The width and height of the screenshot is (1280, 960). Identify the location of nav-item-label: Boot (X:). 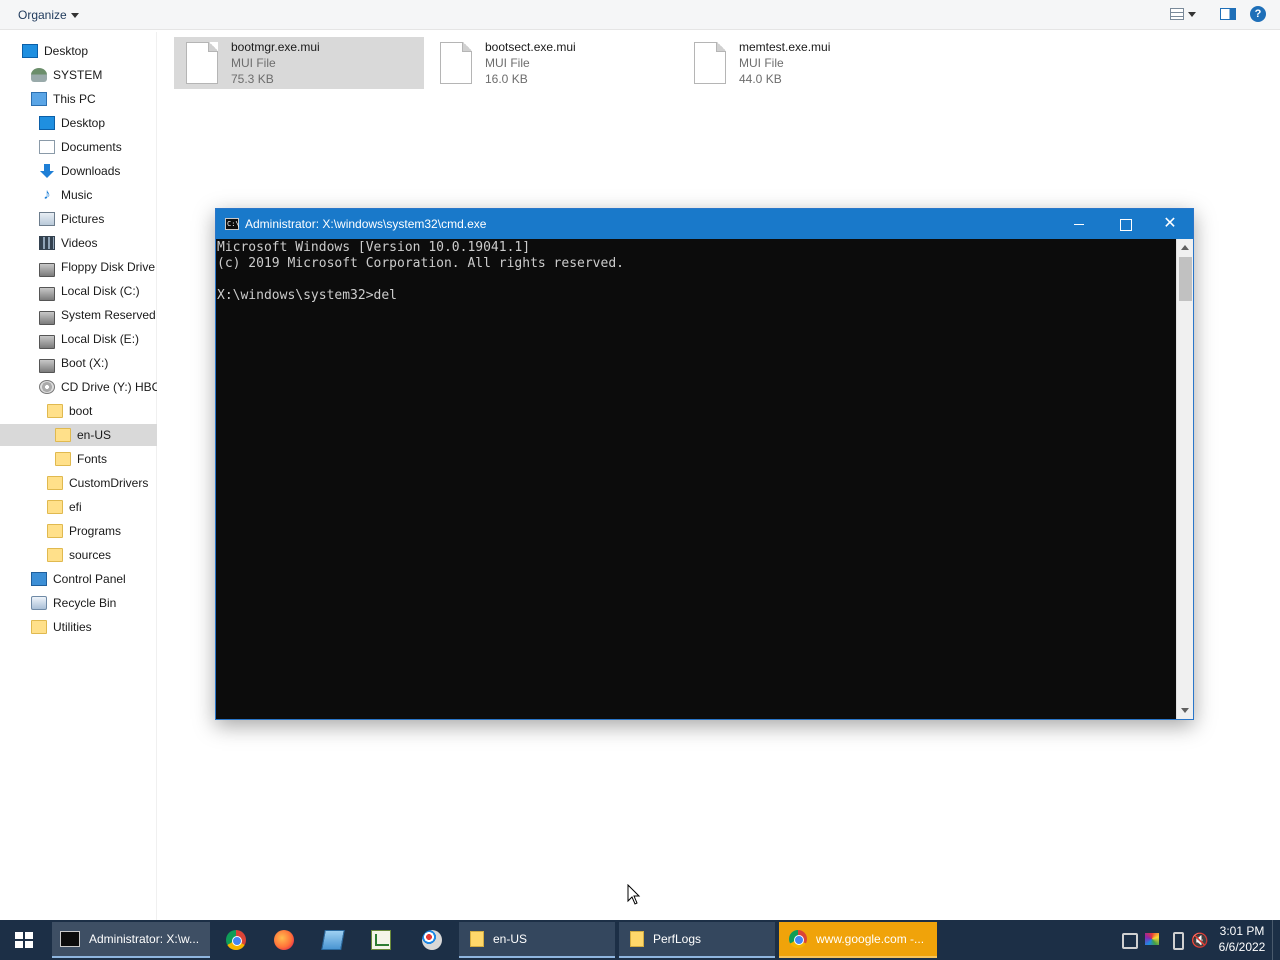
(85, 363).